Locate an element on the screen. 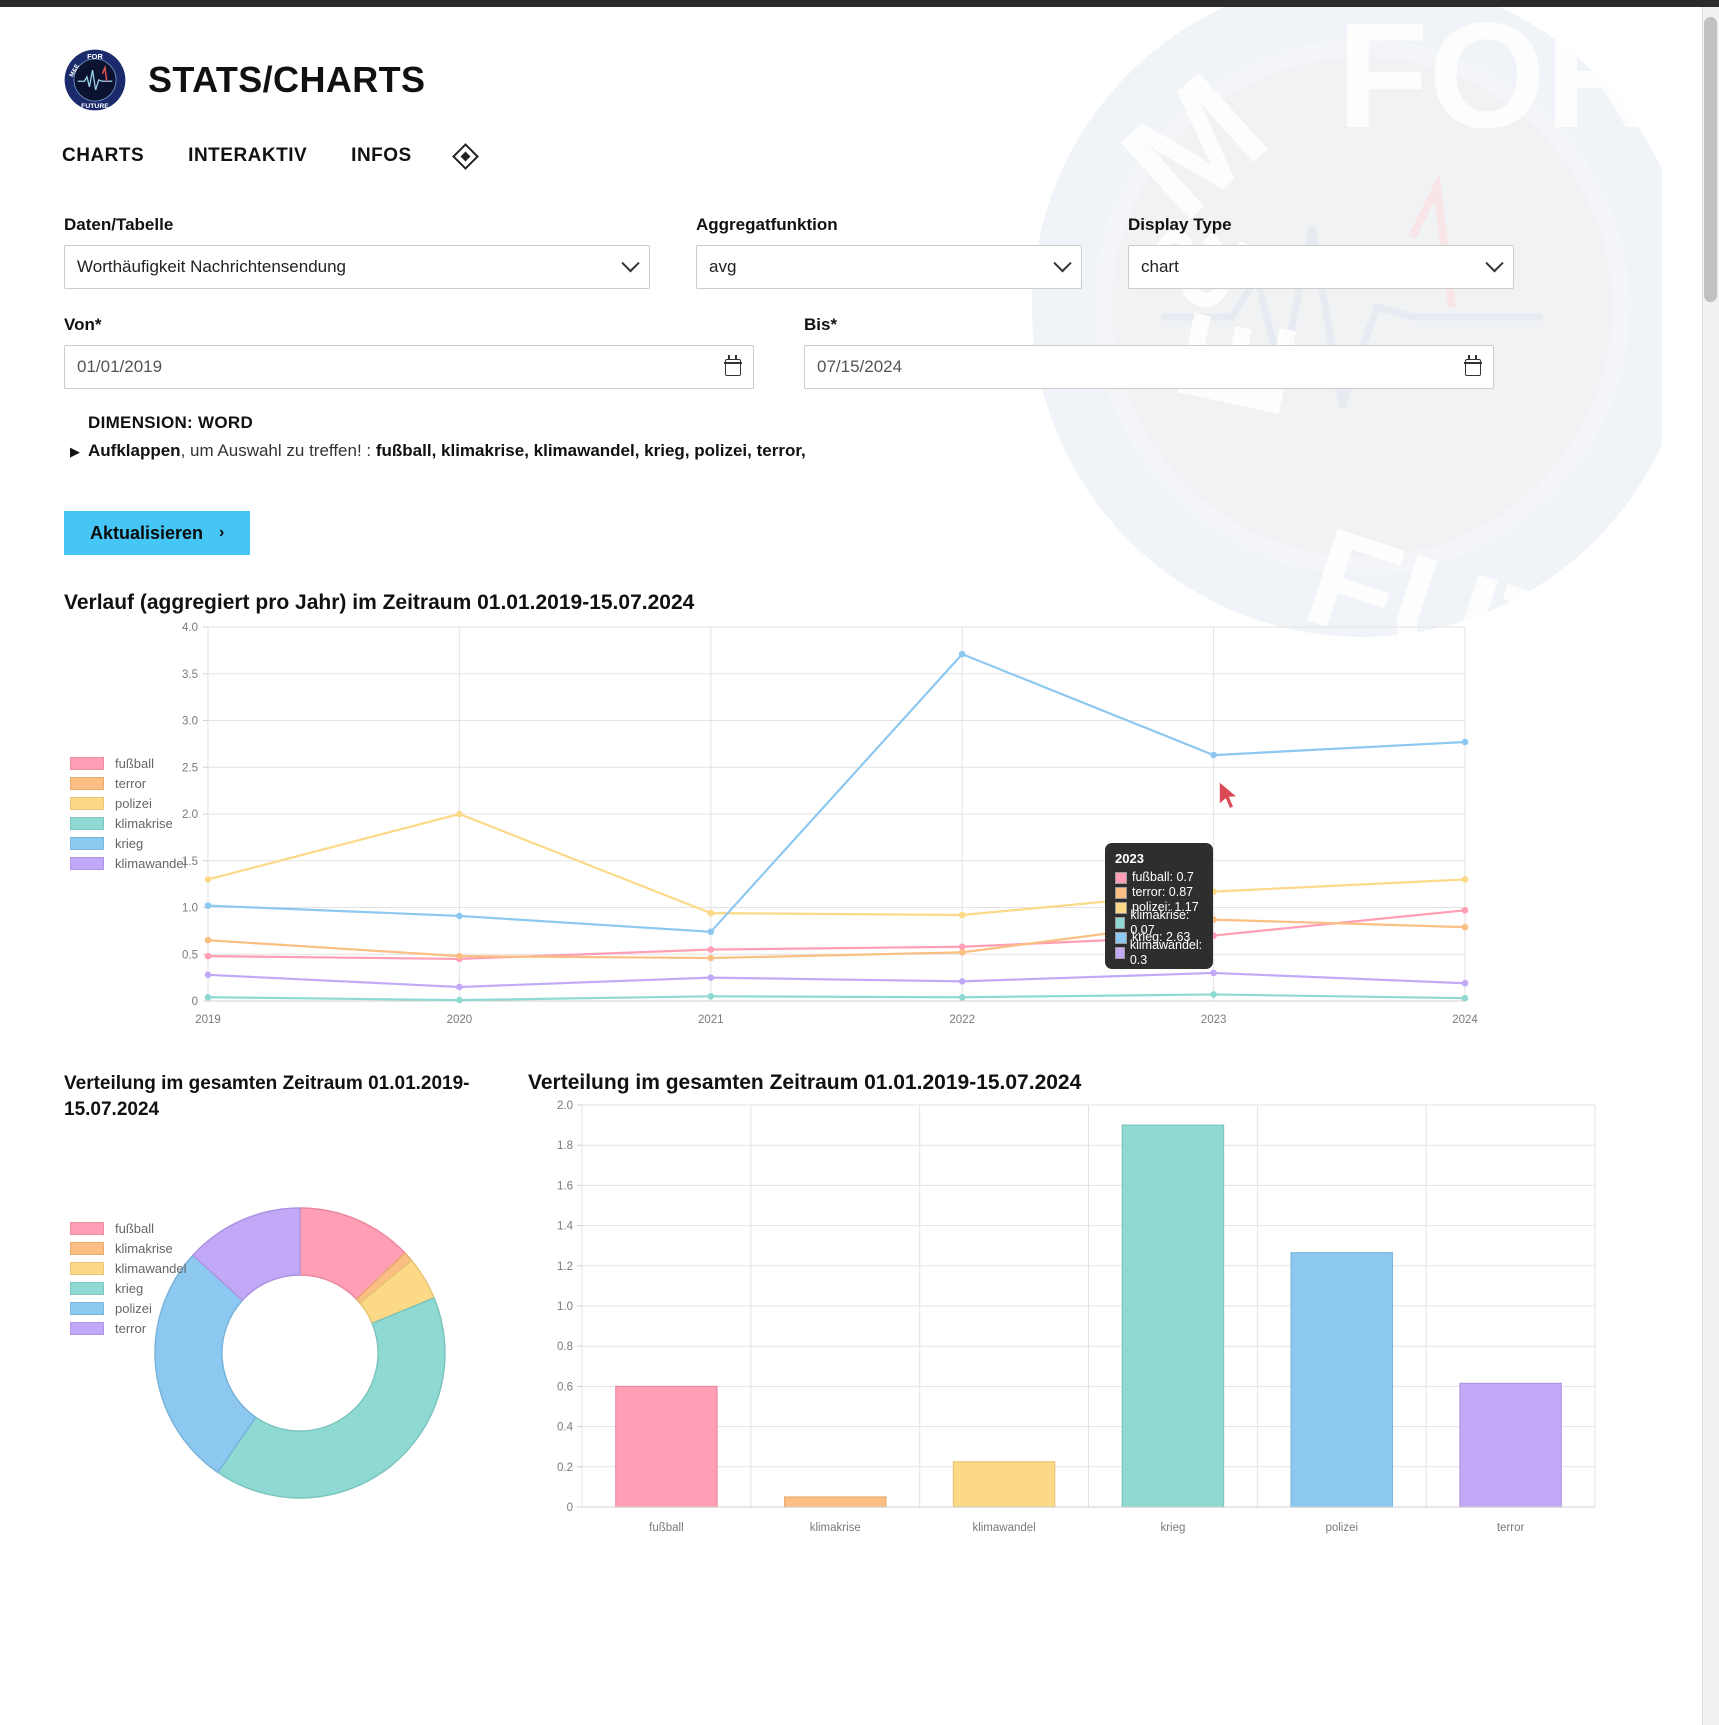 This screenshot has width=1719, height=1725. label-display-type: Display Type is located at coordinates (1180, 224).